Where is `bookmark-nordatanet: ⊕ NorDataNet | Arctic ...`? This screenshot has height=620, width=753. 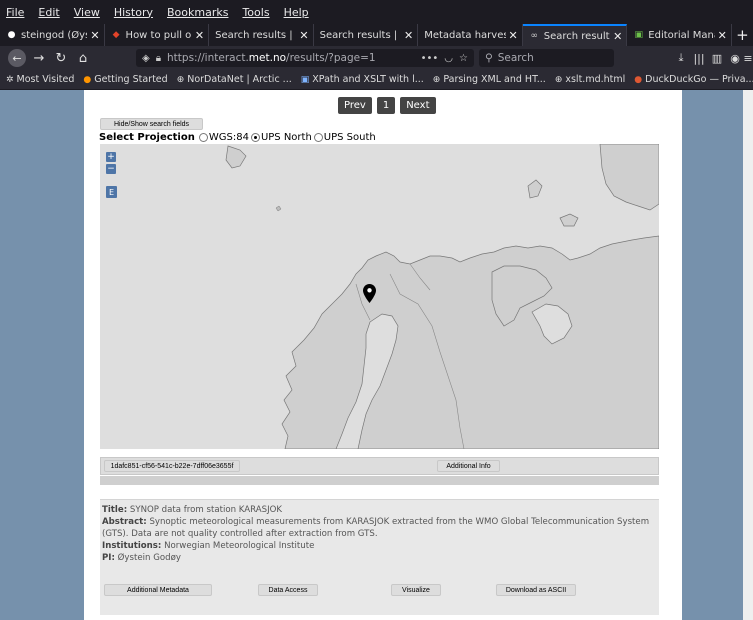 bookmark-nordatanet: ⊕ NorDataNet | Arctic ... is located at coordinates (234, 79).